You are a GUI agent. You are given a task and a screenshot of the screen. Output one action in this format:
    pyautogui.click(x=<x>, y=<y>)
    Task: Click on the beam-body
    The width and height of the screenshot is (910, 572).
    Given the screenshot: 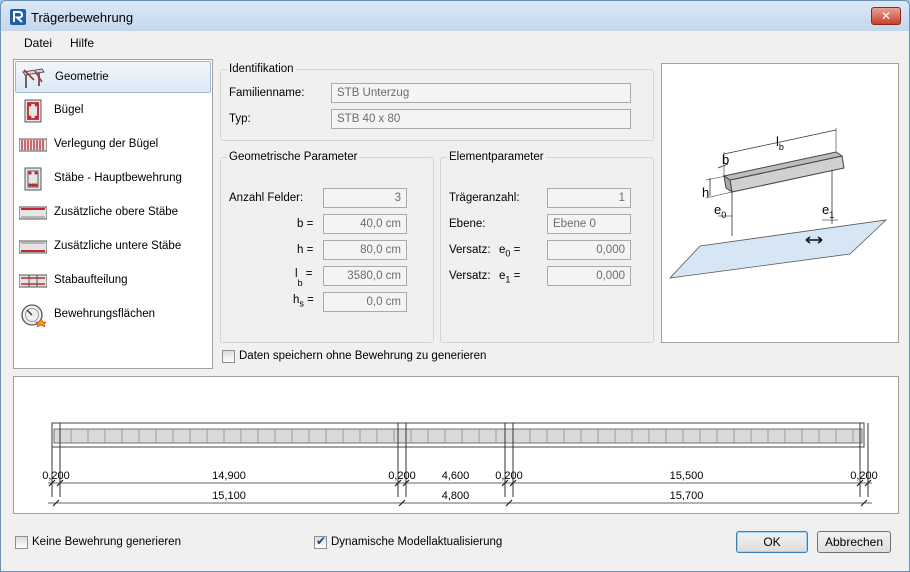 What is the action you would take?
    pyautogui.click(x=458, y=436)
    